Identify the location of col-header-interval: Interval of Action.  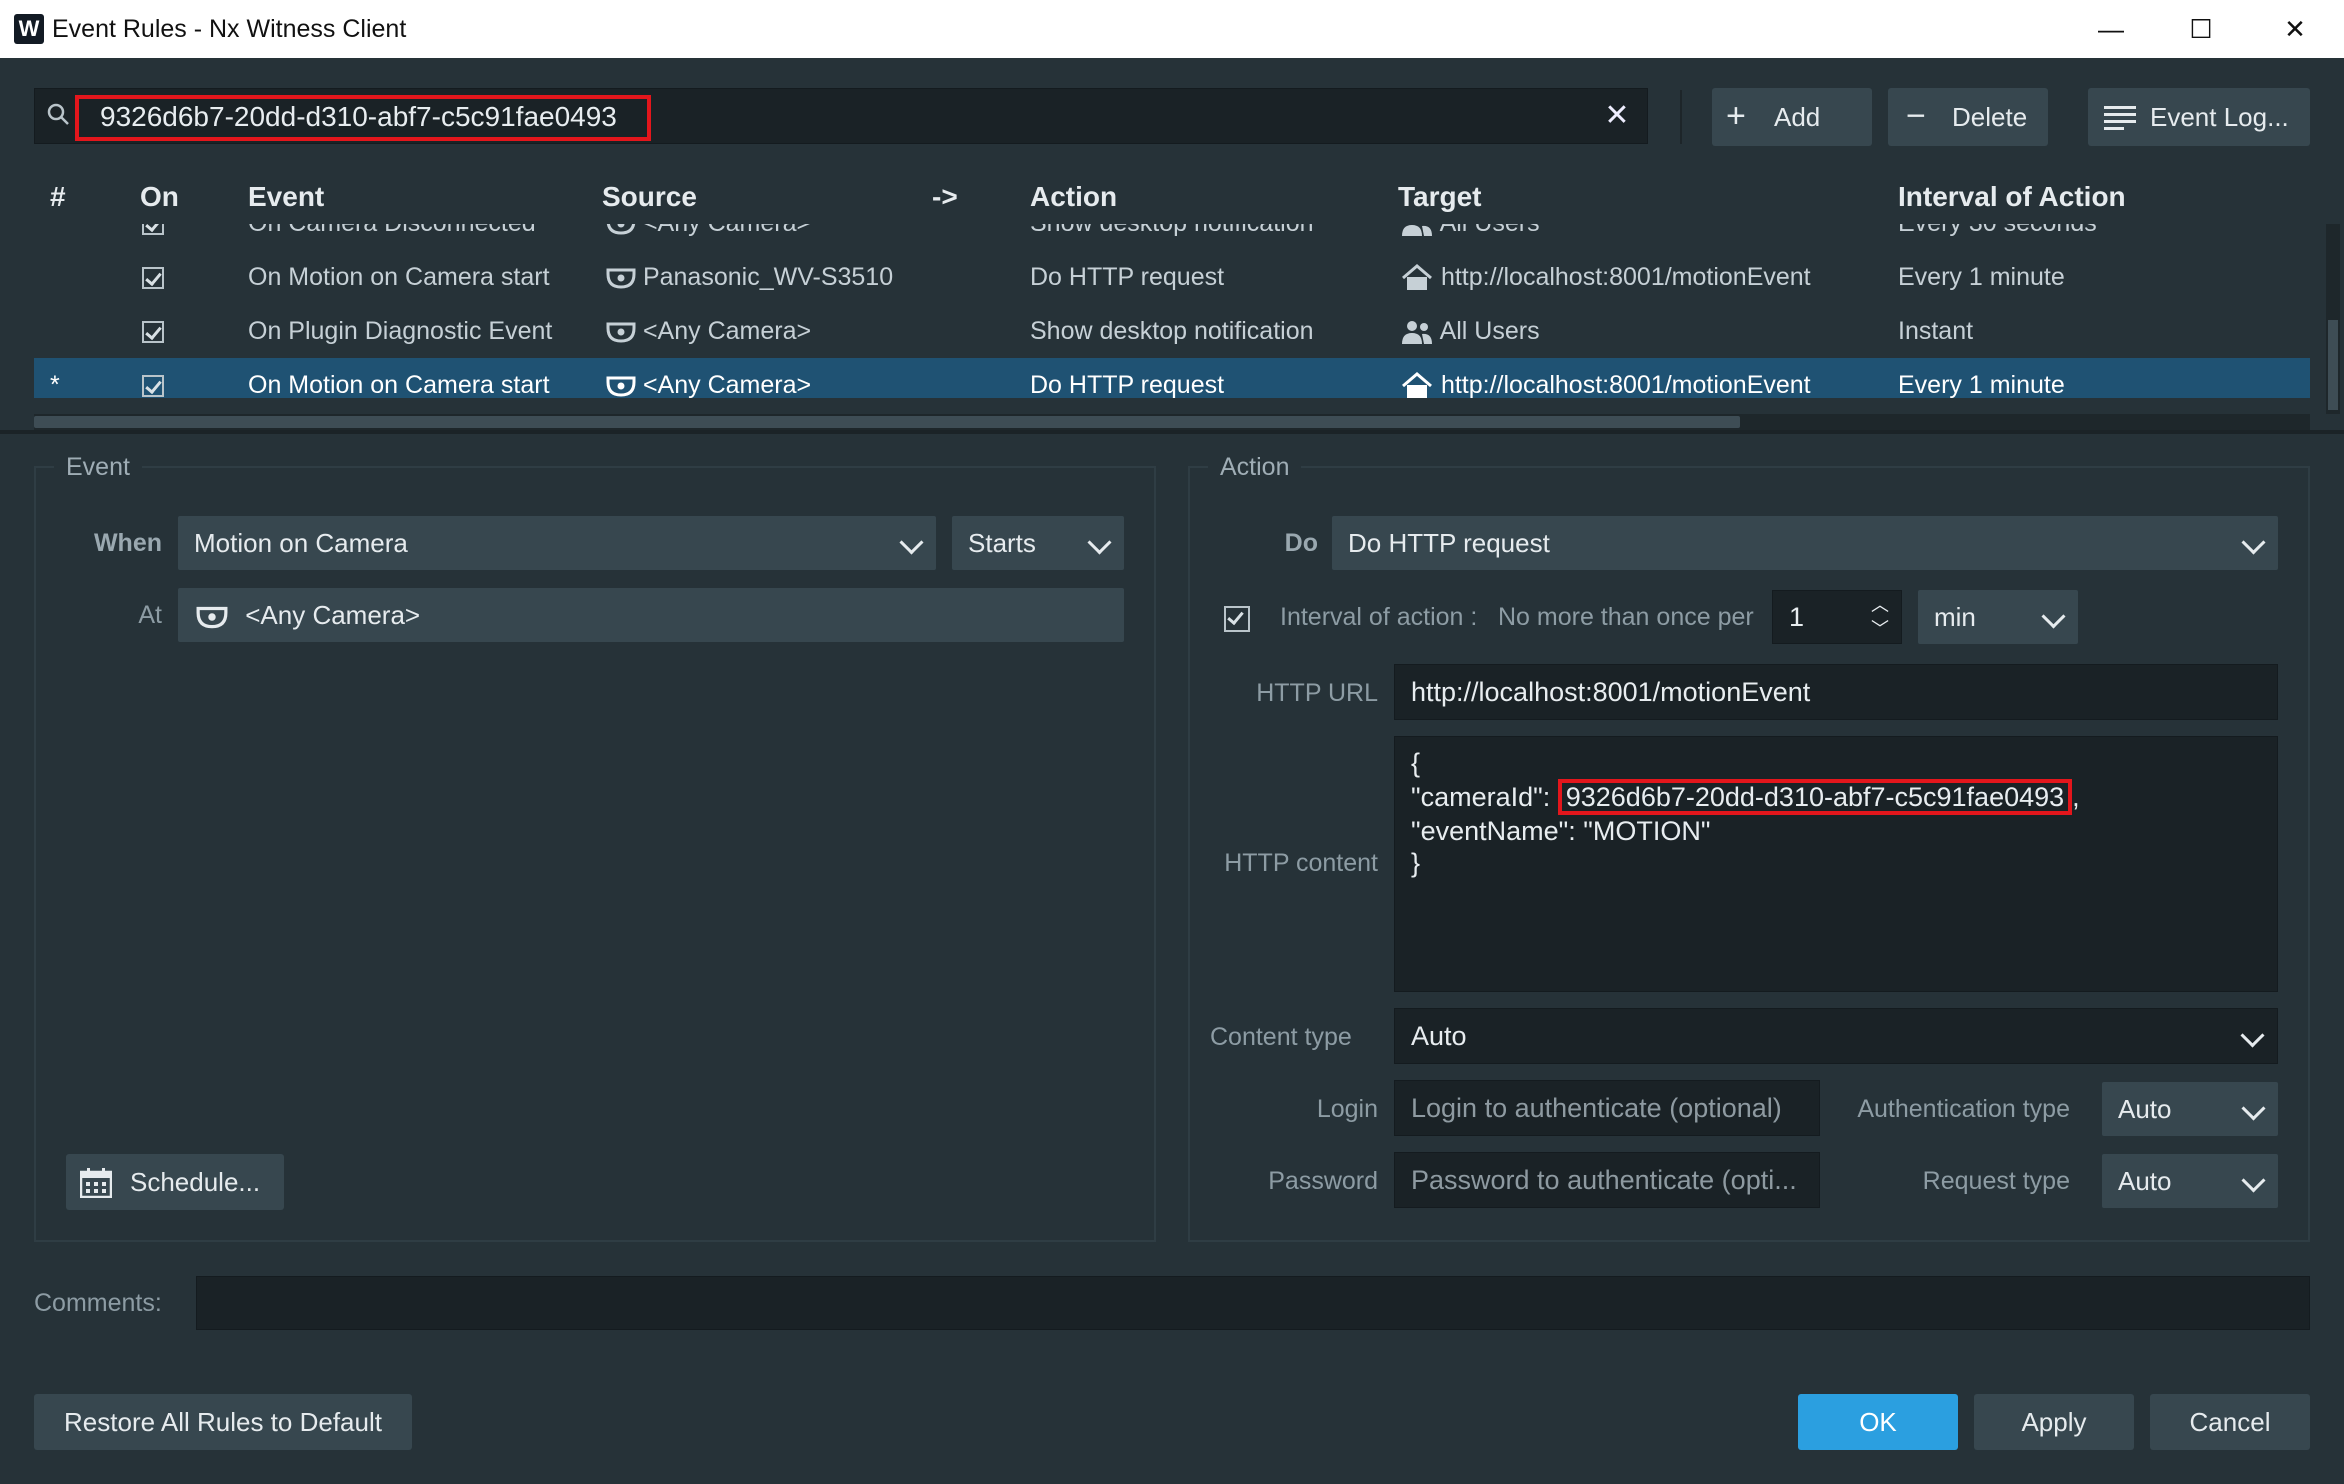
(2012, 197).